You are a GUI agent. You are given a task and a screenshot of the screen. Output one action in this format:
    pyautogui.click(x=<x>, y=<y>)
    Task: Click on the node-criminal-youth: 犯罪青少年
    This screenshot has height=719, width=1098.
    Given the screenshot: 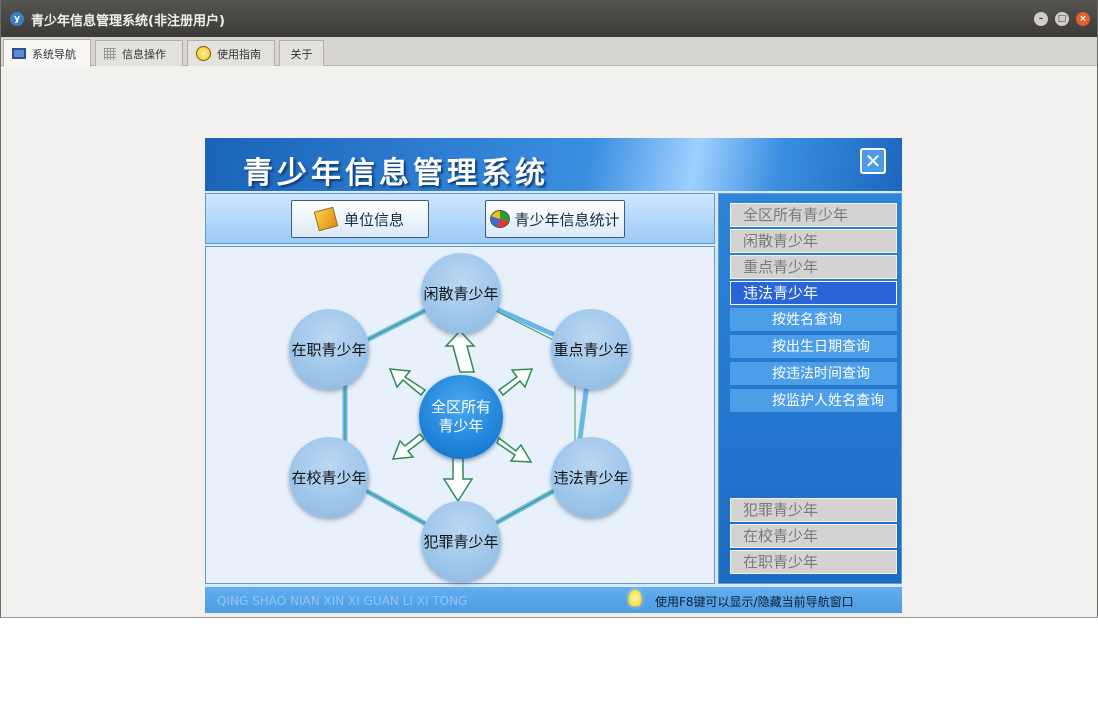 What is the action you would take?
    pyautogui.click(x=461, y=541)
    